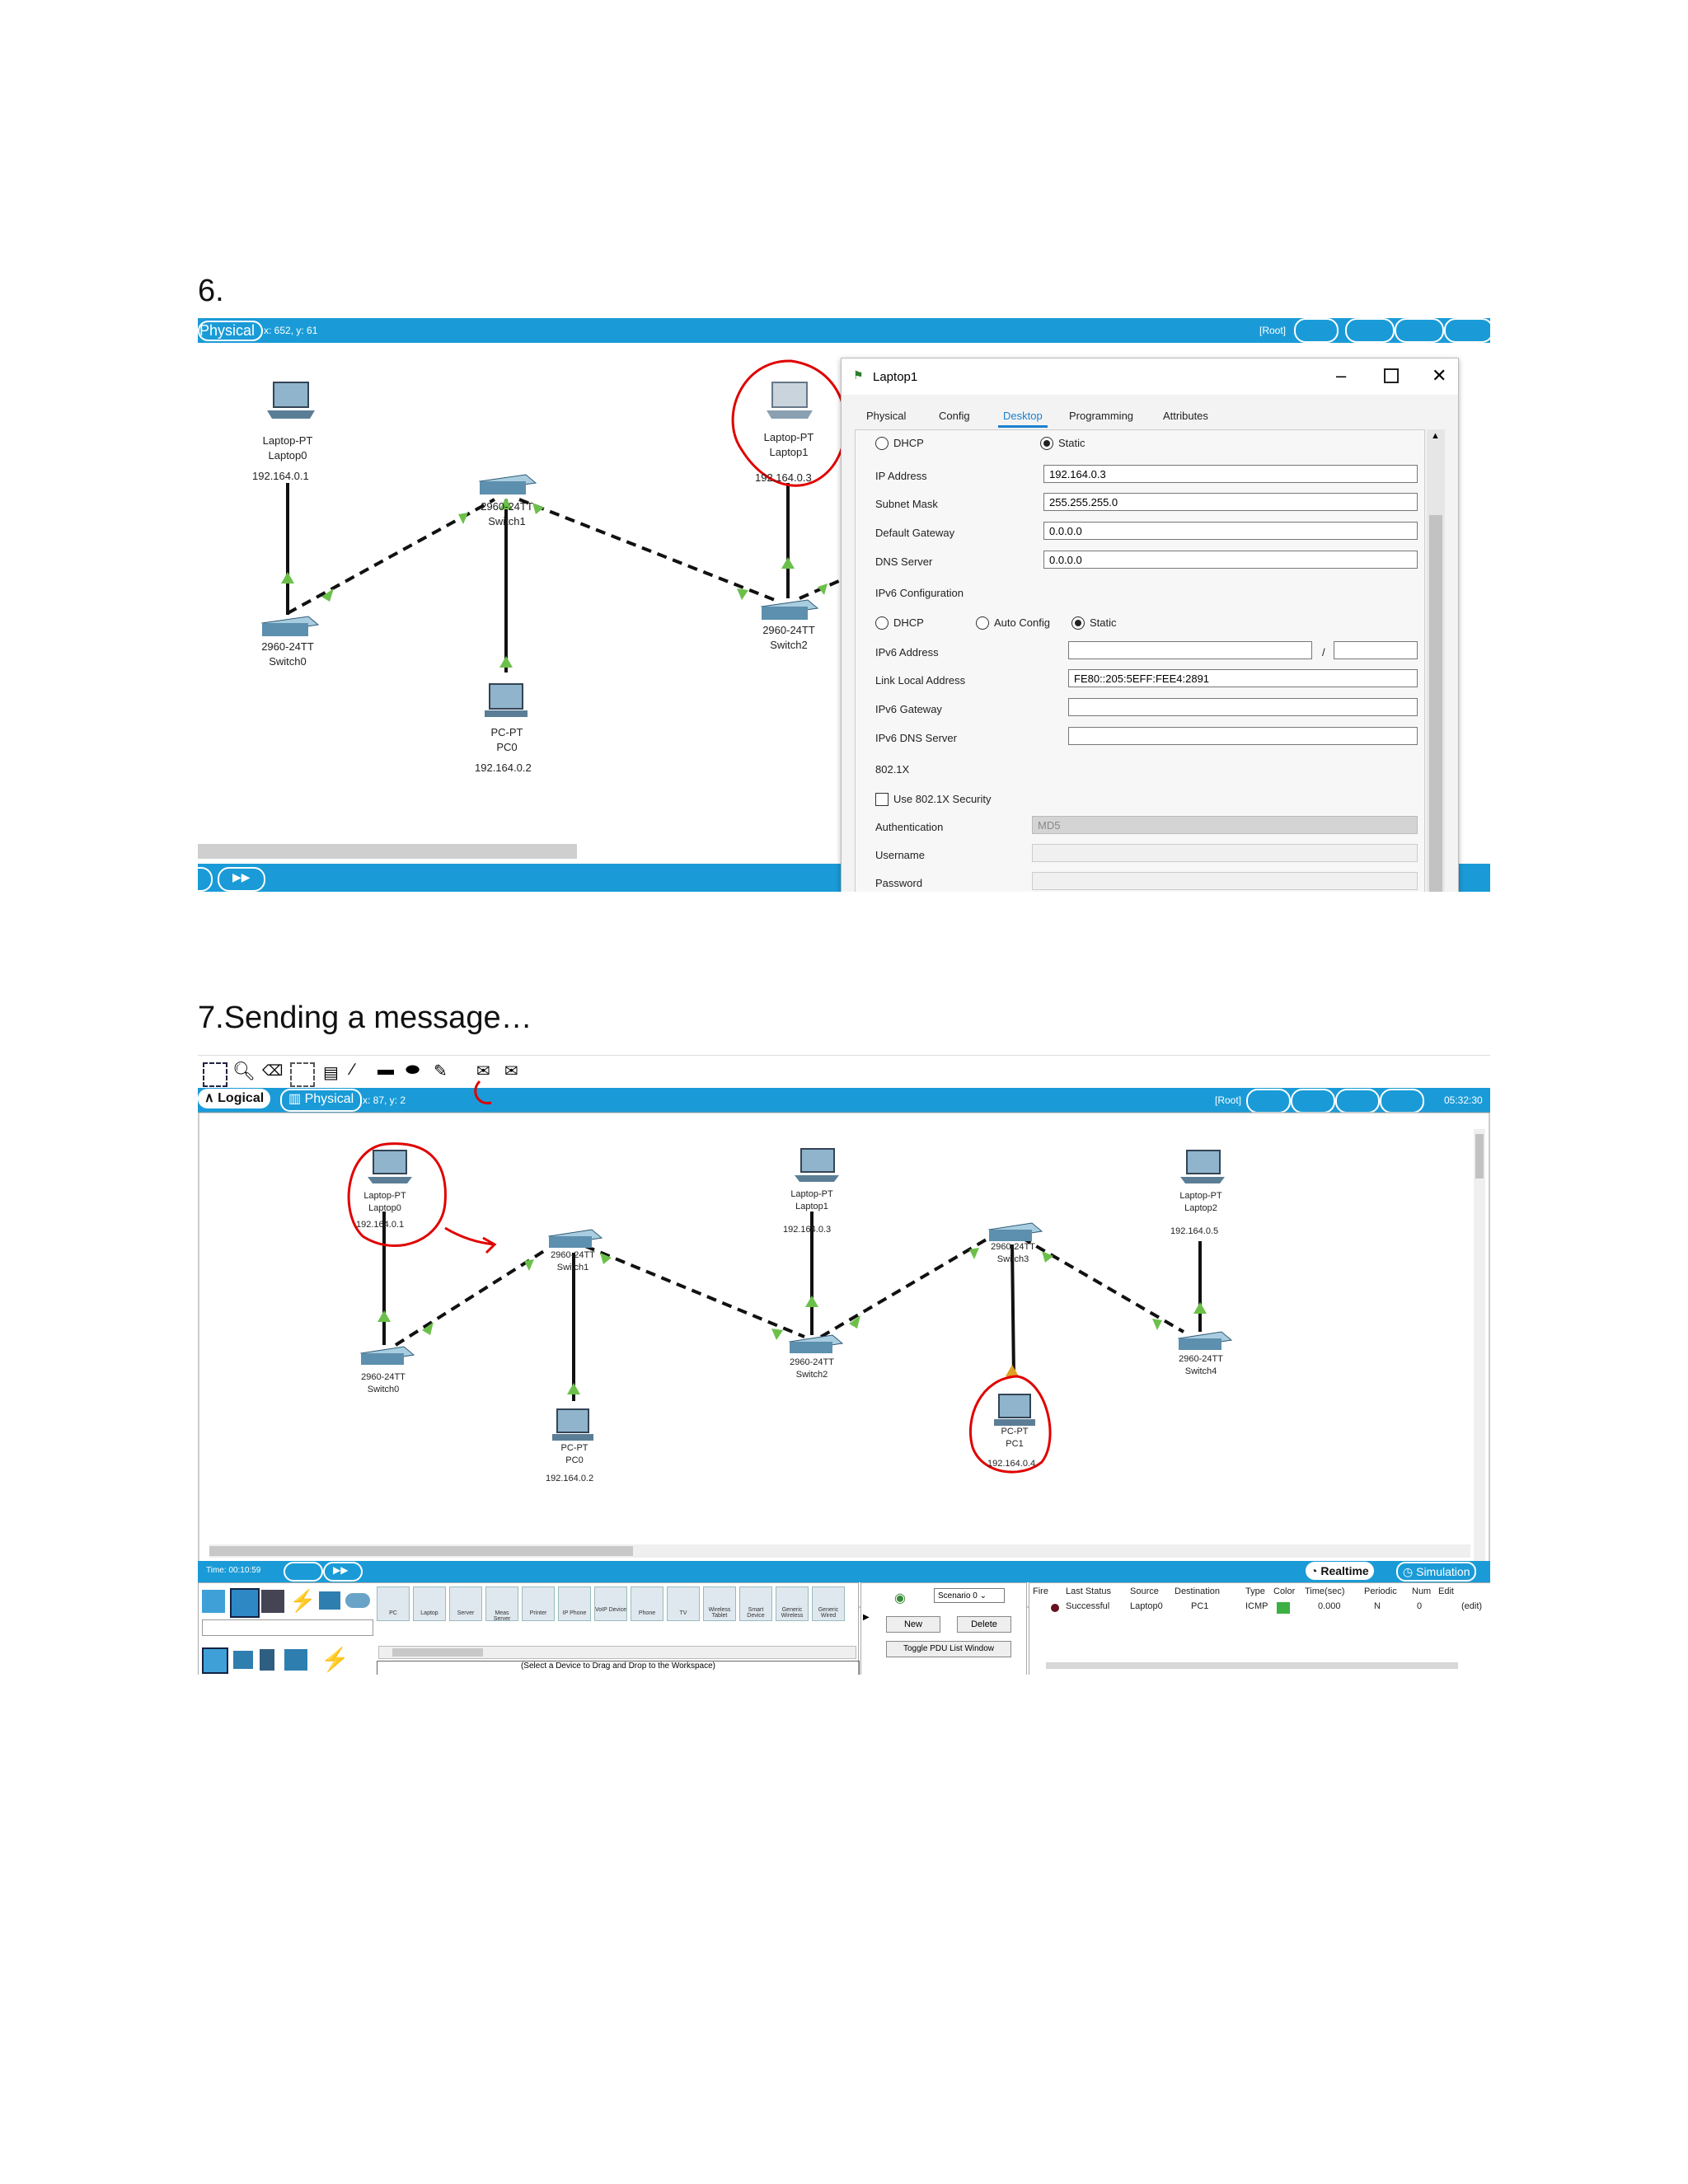 This screenshot has width=1688, height=2184. What do you see at coordinates (1225, 881) in the screenshot?
I see `password-field` at bounding box center [1225, 881].